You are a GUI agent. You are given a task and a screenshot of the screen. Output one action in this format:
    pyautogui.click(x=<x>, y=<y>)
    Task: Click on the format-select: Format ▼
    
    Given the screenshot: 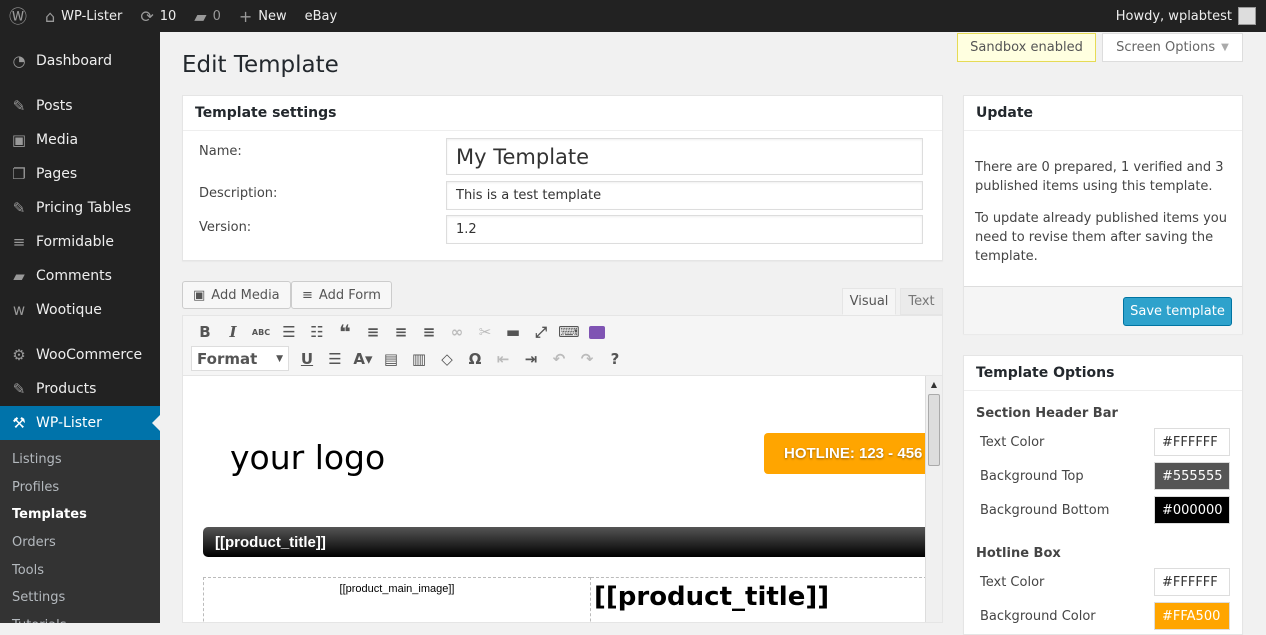 What is the action you would take?
    pyautogui.click(x=240, y=358)
    